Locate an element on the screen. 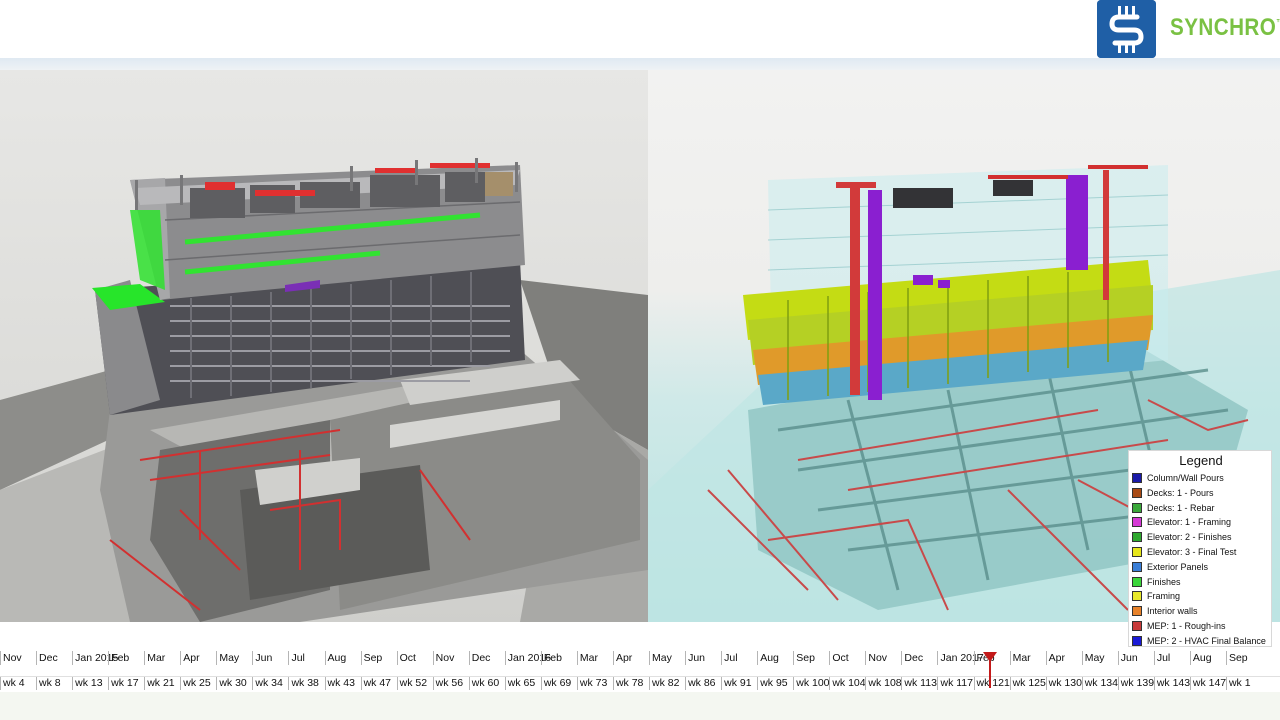  legend-item: MEP: 1 - Rough-ins is located at coordinates (1201, 626).